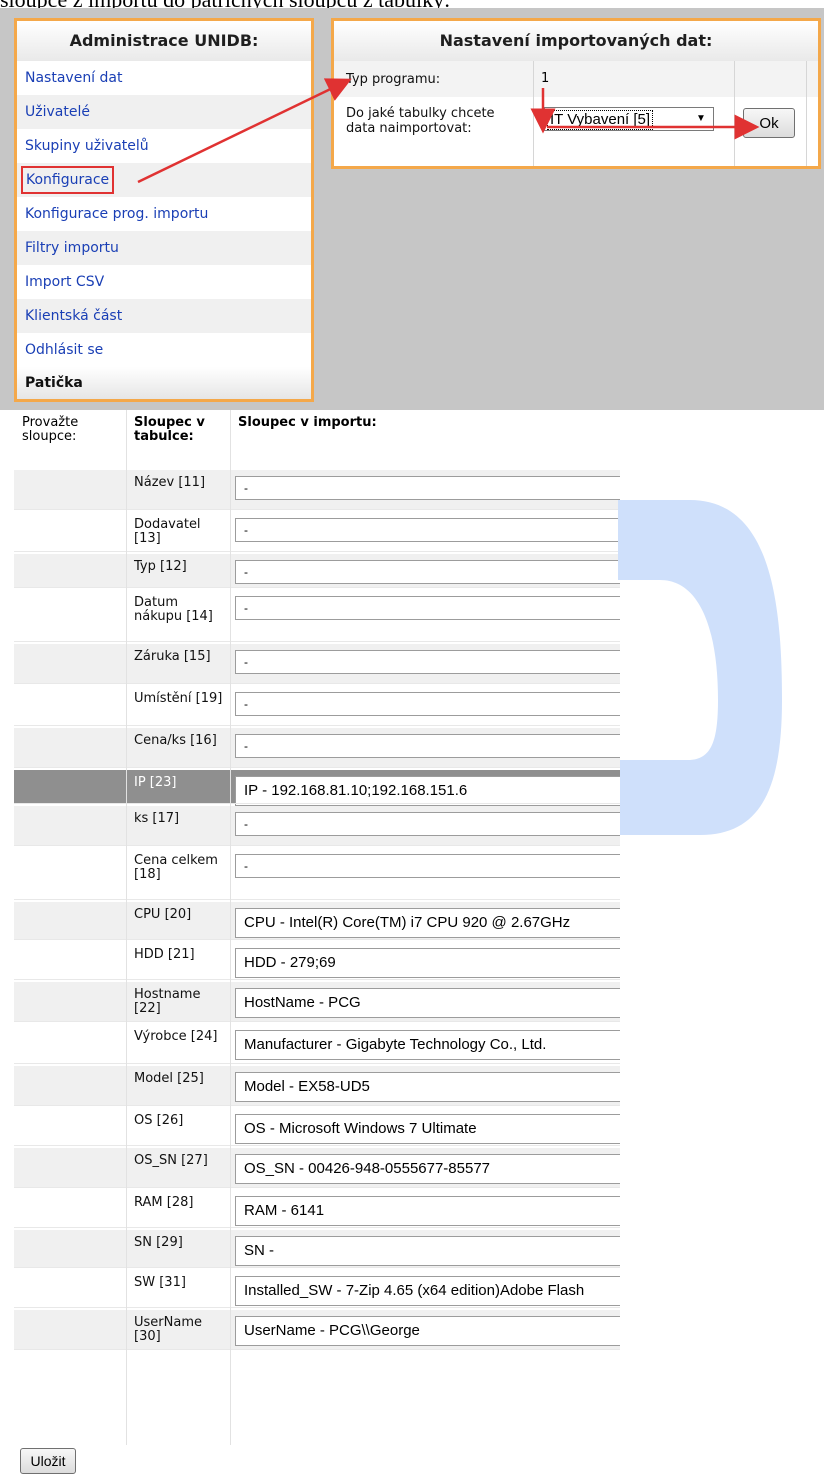  What do you see at coordinates (700, 667) in the screenshot?
I see `watermark-shape` at bounding box center [700, 667].